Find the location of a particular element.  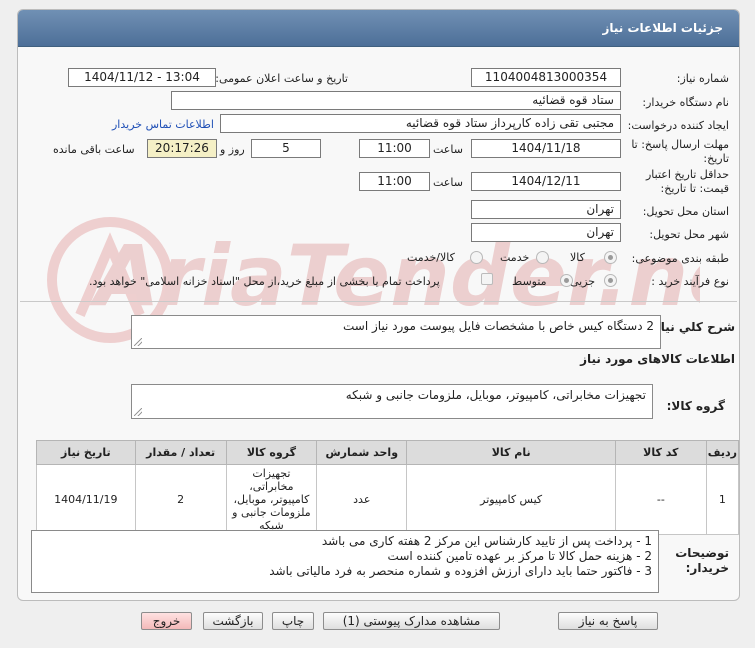

reply-deadline-date-field: 1404/11/18 is located at coordinates (546, 148).